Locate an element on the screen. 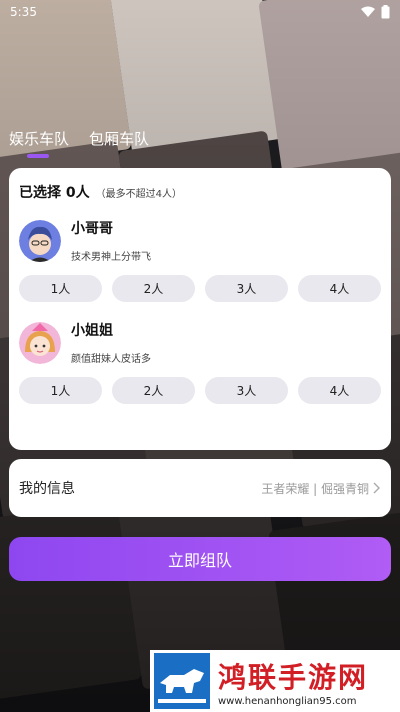 The width and height of the screenshot is (400, 712). group-male: 小哥哥 技术男神上分带飞 1人 2人 3人 4人 is located at coordinates (200, 260).